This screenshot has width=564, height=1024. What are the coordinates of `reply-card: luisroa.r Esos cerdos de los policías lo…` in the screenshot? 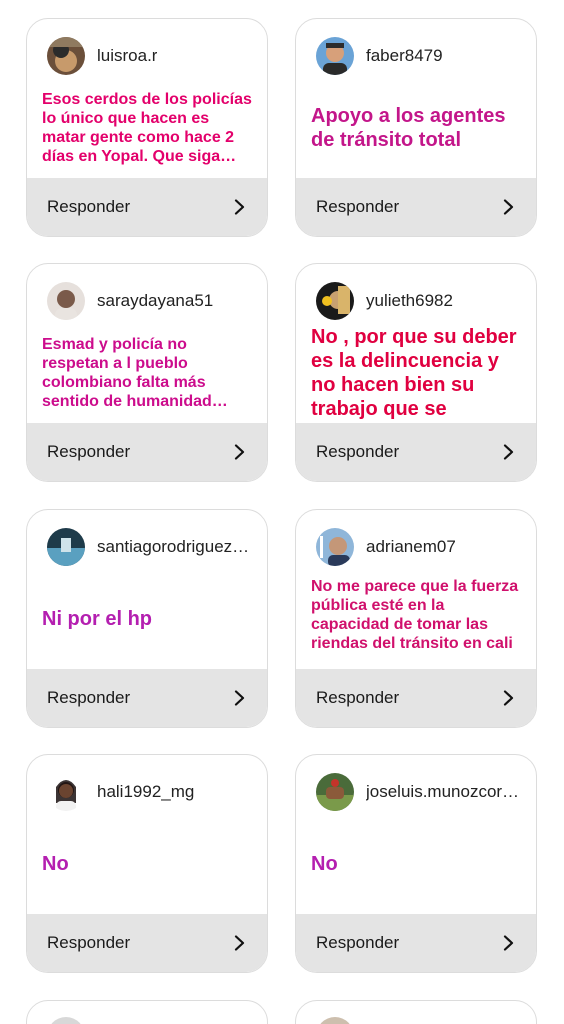 It's located at (147, 127).